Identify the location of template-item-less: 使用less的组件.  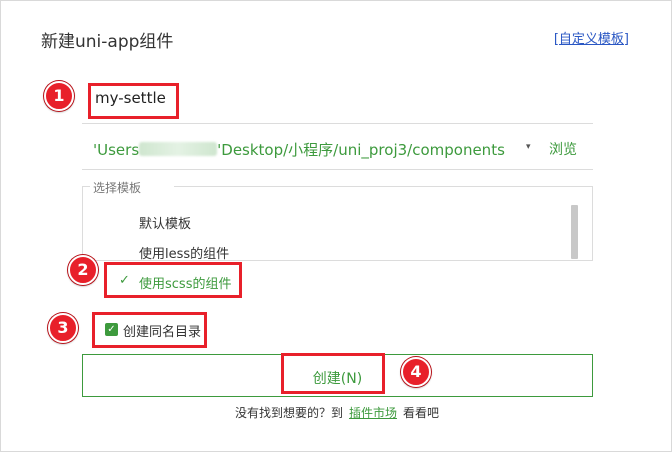
(184, 252).